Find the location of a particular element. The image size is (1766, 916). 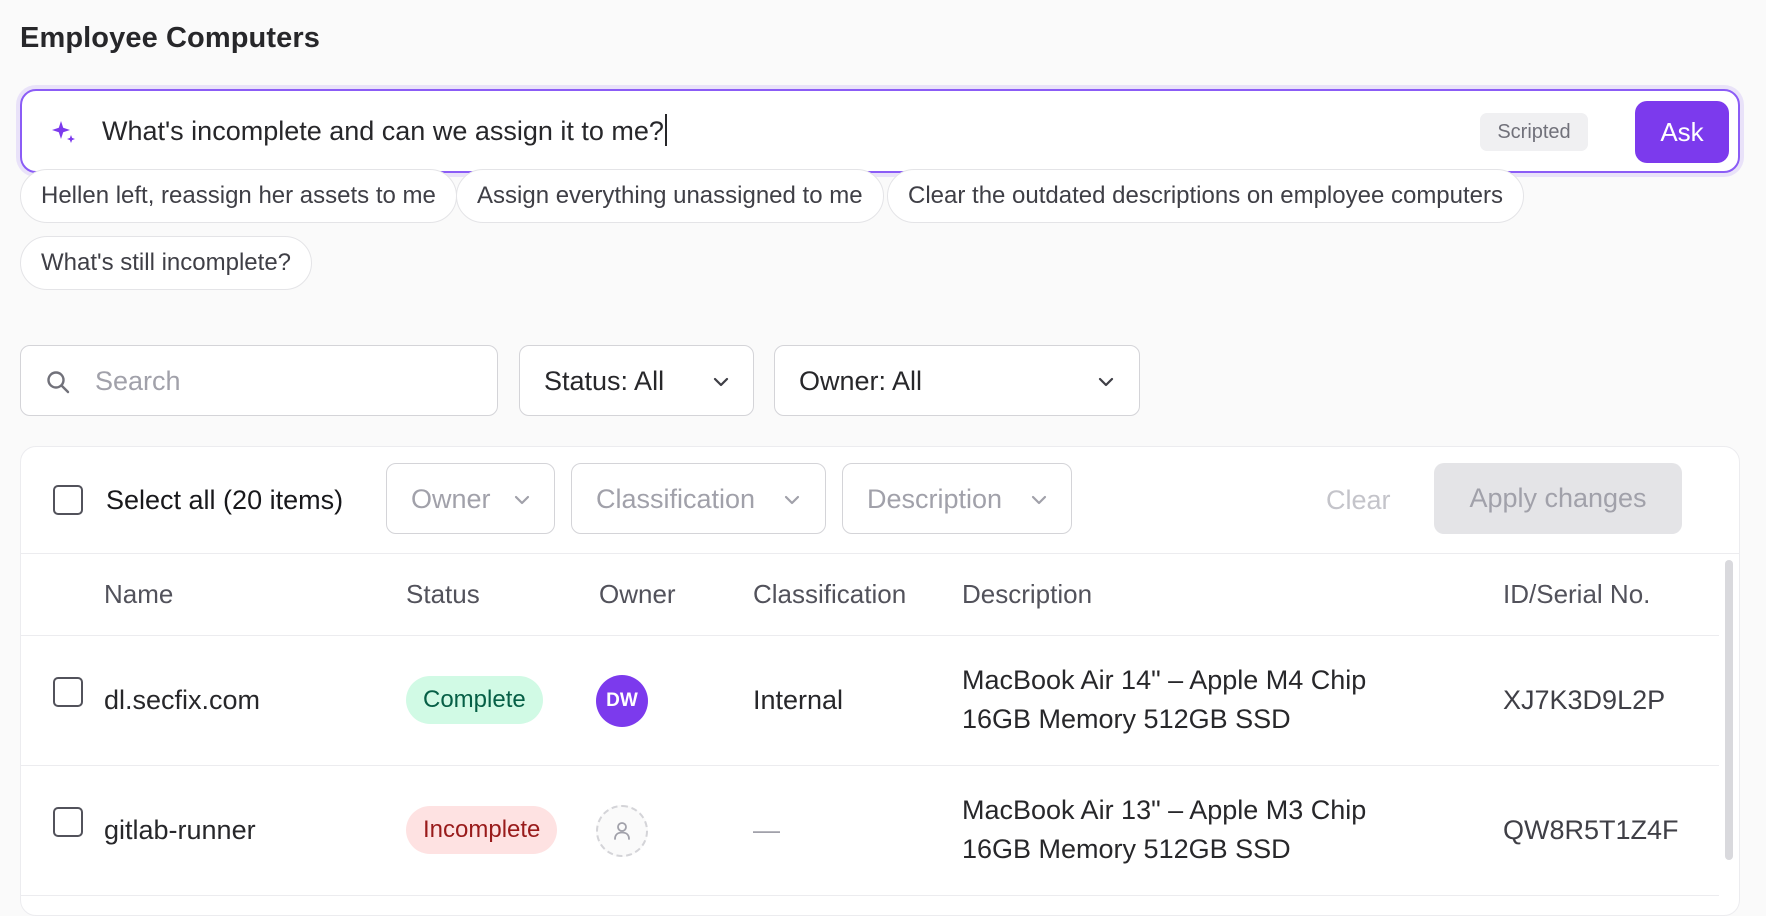

apply-changes-button: Apply changes is located at coordinates (1558, 498).